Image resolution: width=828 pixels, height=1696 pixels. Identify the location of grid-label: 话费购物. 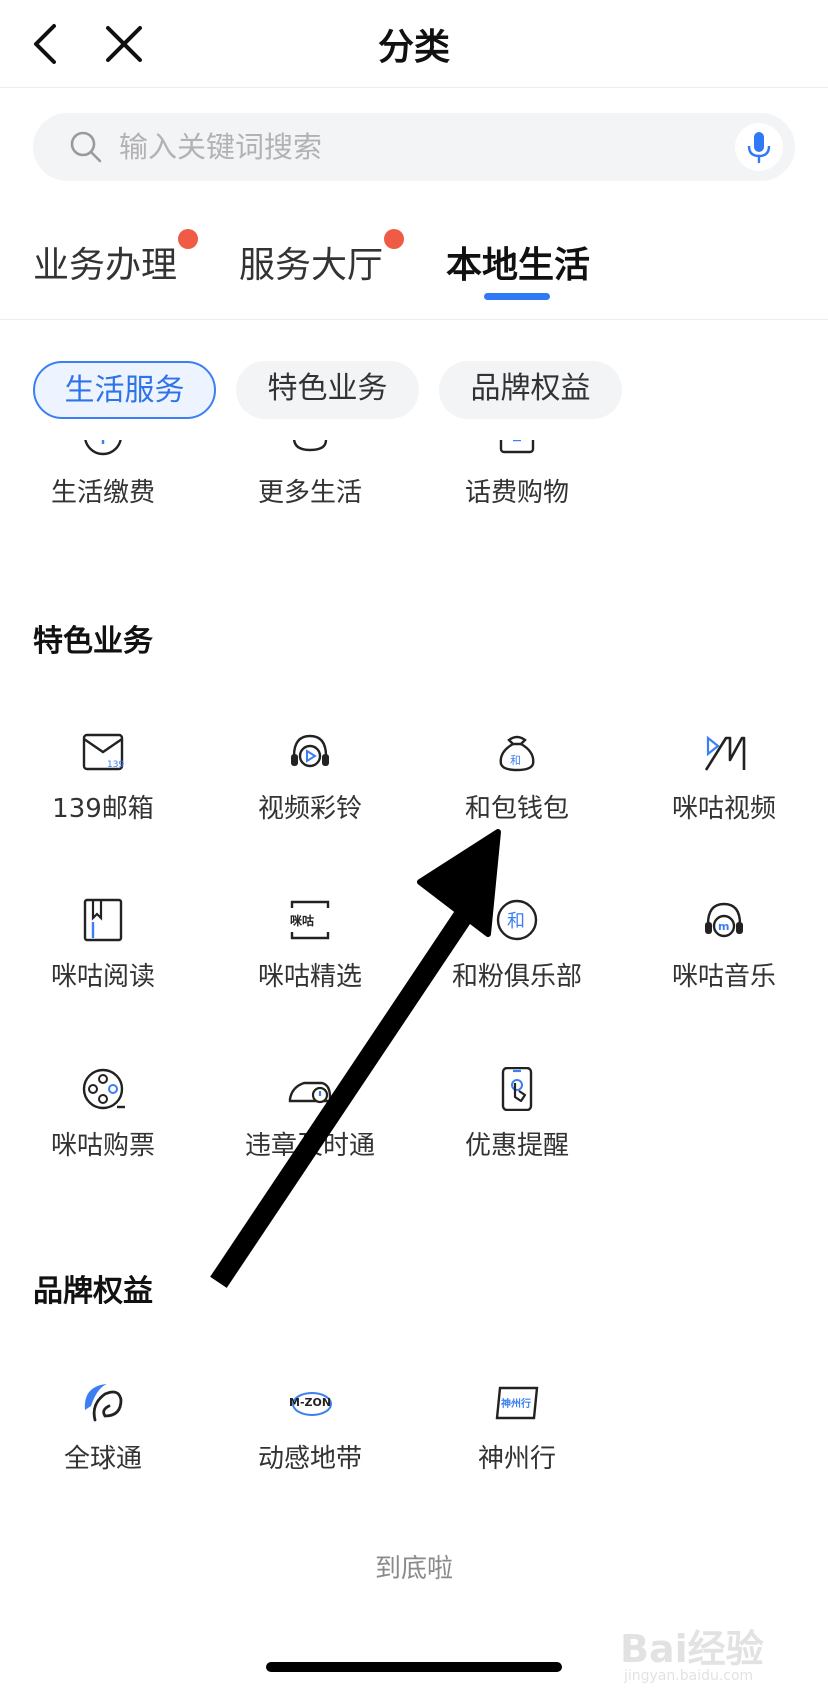
(516, 493).